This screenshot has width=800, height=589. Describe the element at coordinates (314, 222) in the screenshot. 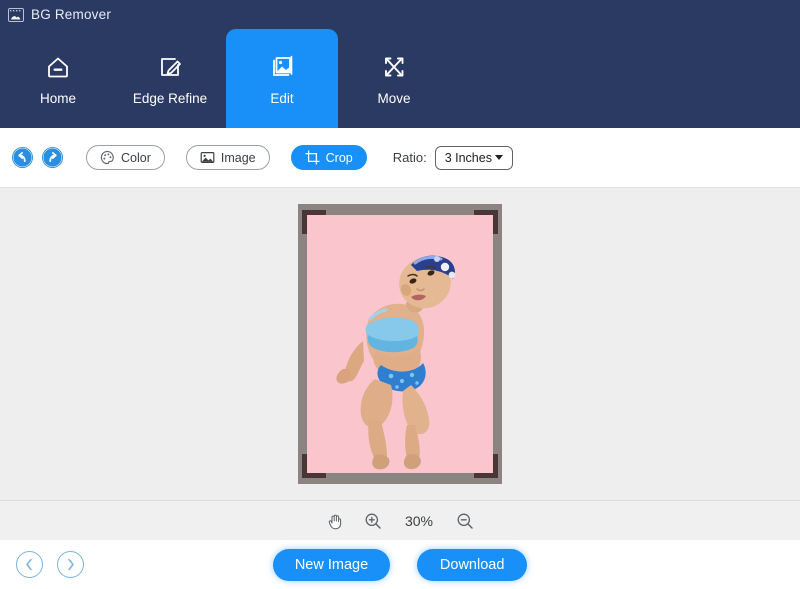

I see `crop-handle-top-left` at that location.